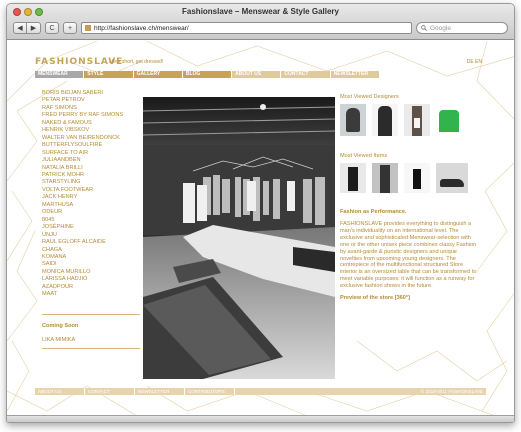 The image size is (521, 432). What do you see at coordinates (209, 391) in the screenshot?
I see `footer-contributors: CONTRIBUTORS` at bounding box center [209, 391].